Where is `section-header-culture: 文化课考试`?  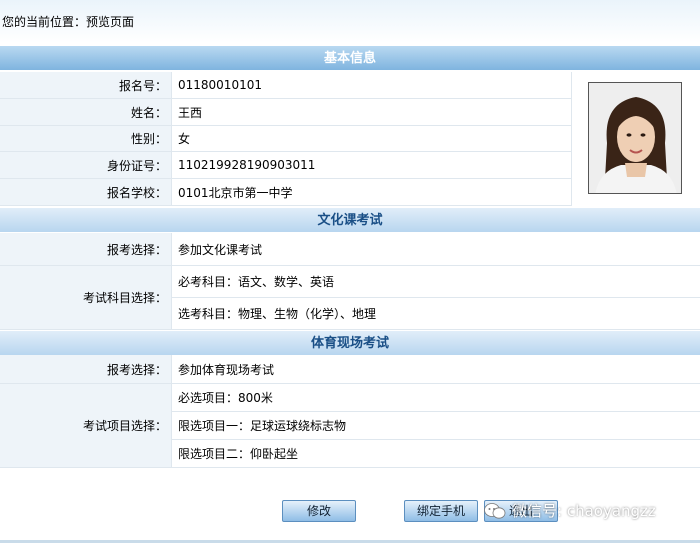
section-header-culture: 文化课考试 is located at coordinates (350, 220).